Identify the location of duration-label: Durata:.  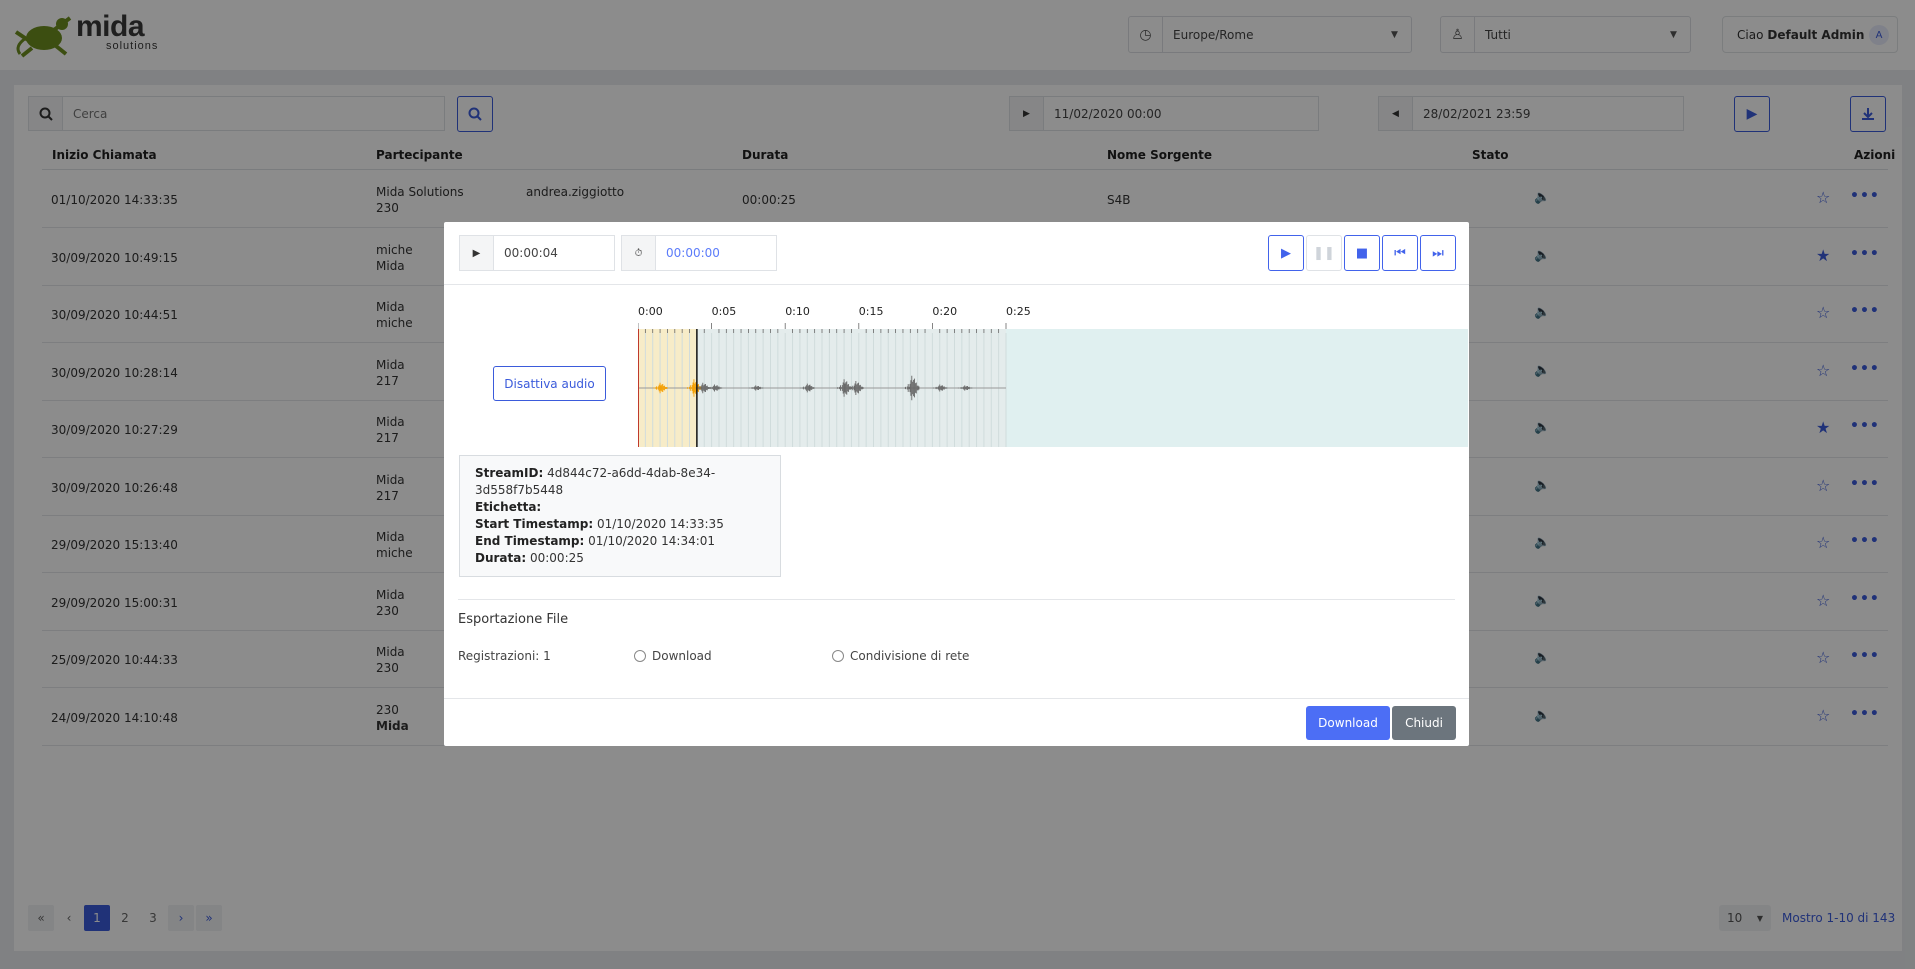
(501, 558).